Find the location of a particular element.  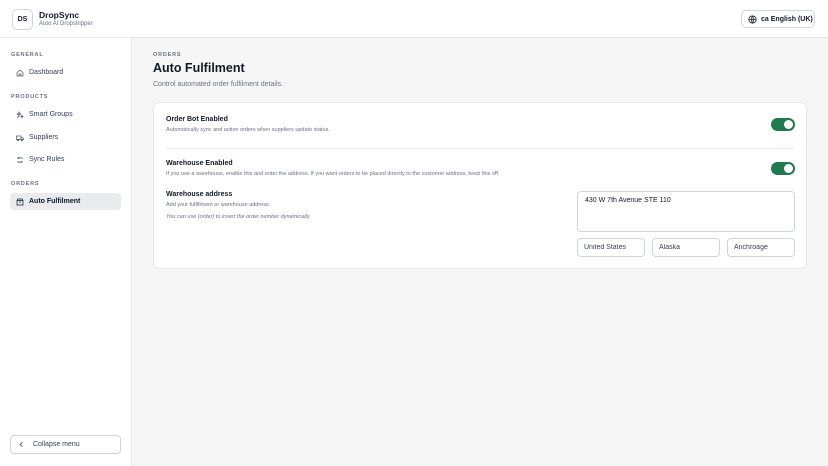

brand-logo: DS is located at coordinates (22, 19).